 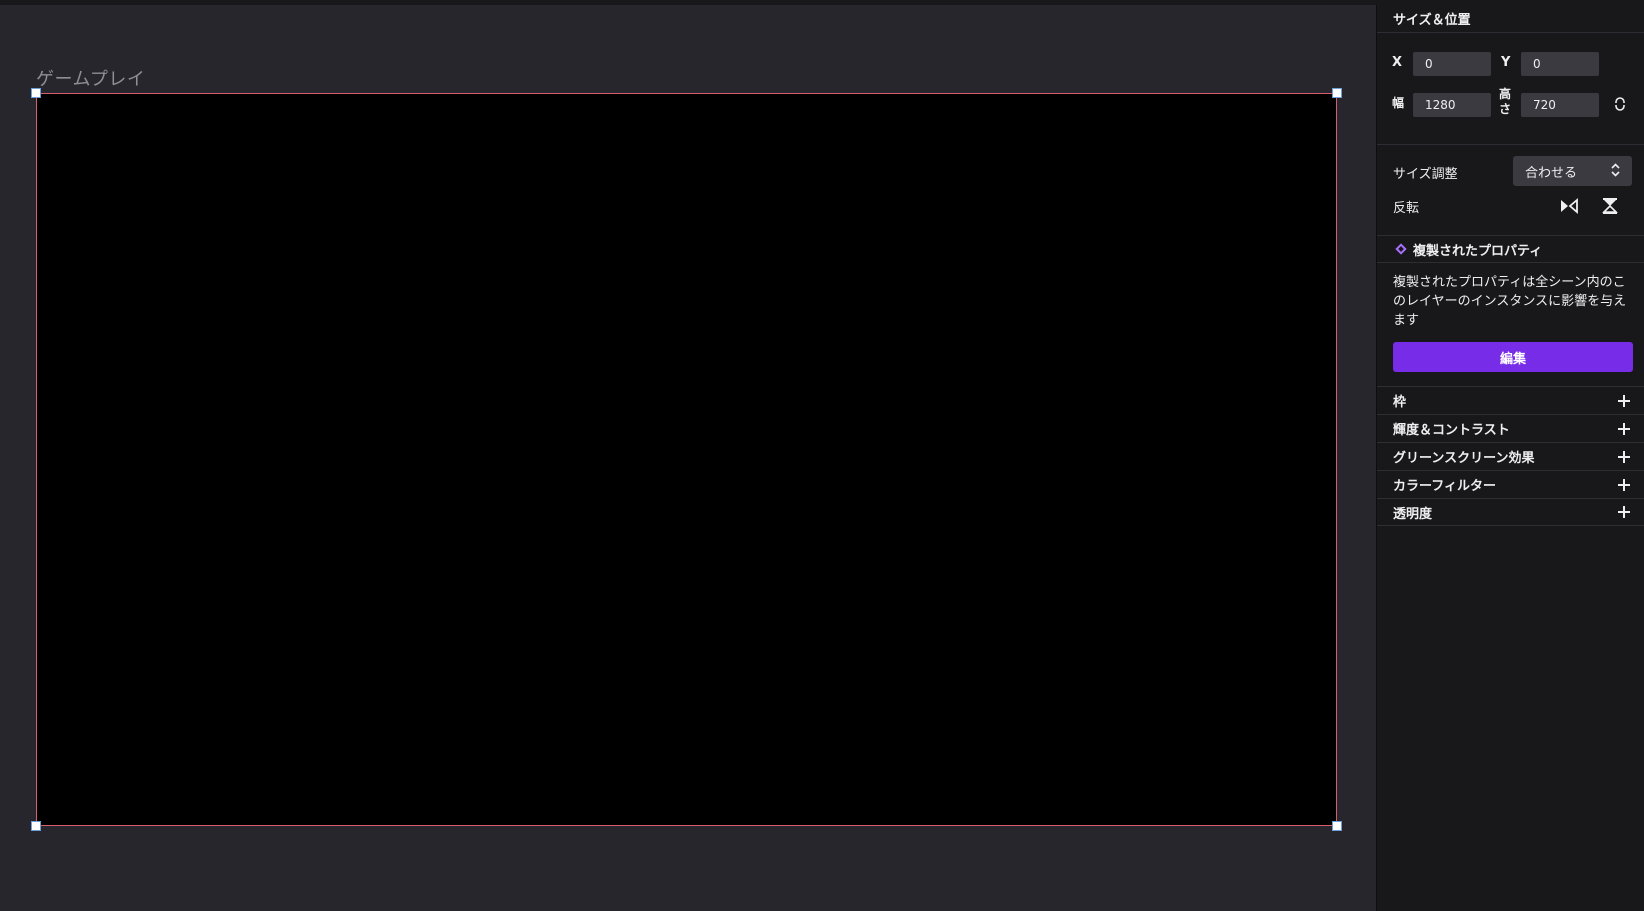 What do you see at coordinates (1510, 301) in the screenshot?
I see `duplicated-properties-description: 複製されたプロパティは全シーン内のこのレイヤーのインスタンスに影響を与えます` at bounding box center [1510, 301].